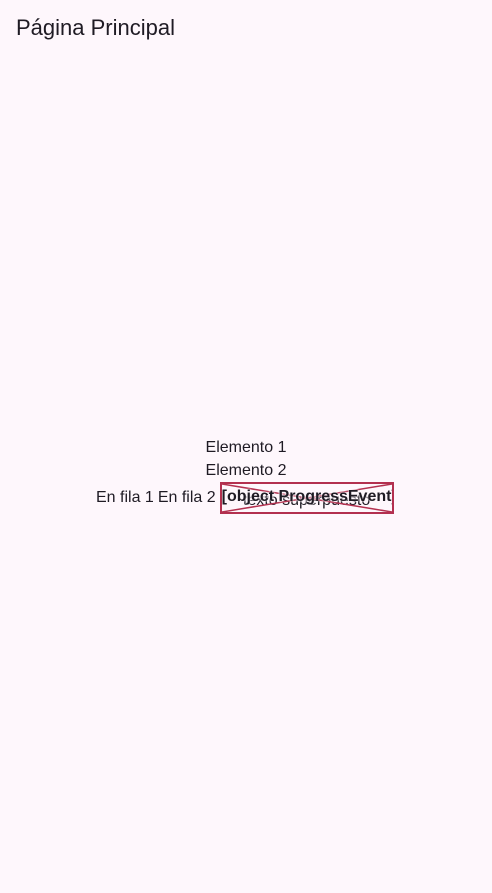 This screenshot has height=893, width=492. I want to click on column-item-1: Elemento 1, so click(246, 447).